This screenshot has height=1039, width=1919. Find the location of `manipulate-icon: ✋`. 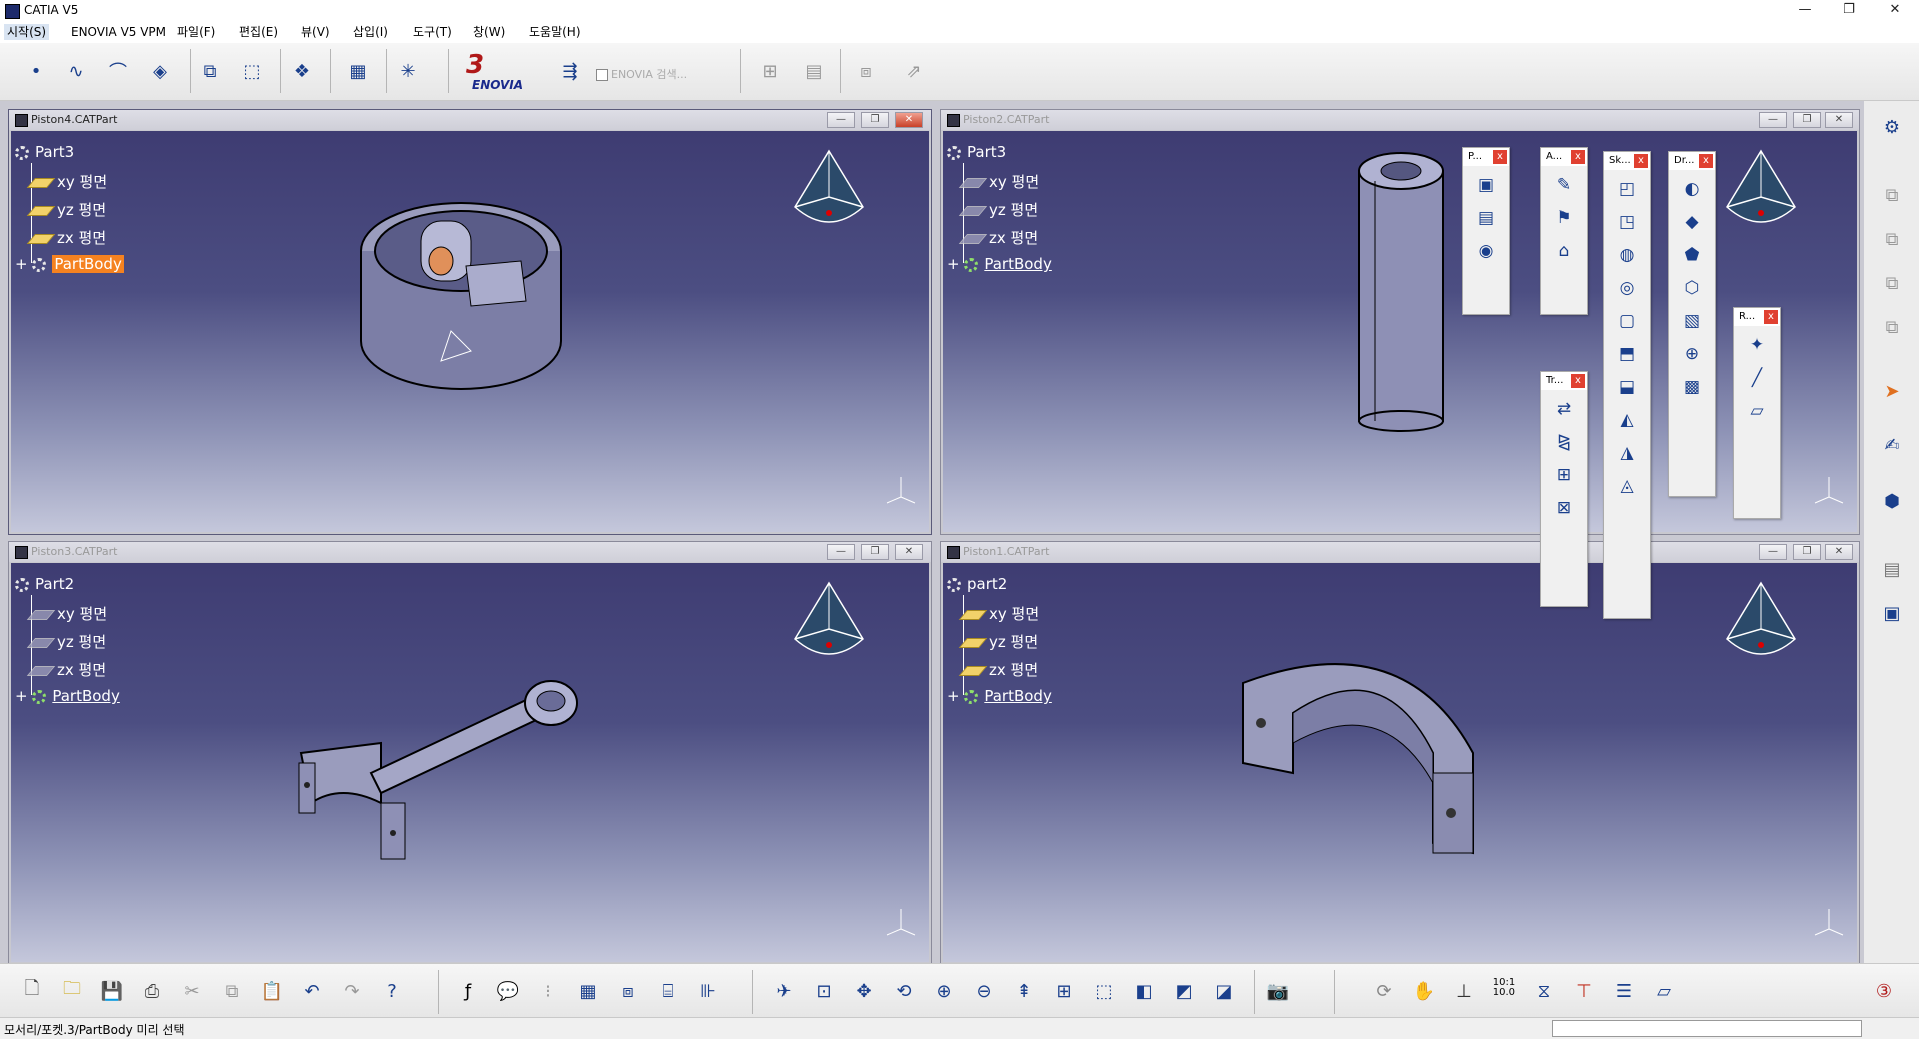

manipulate-icon: ✋ is located at coordinates (1424, 991).